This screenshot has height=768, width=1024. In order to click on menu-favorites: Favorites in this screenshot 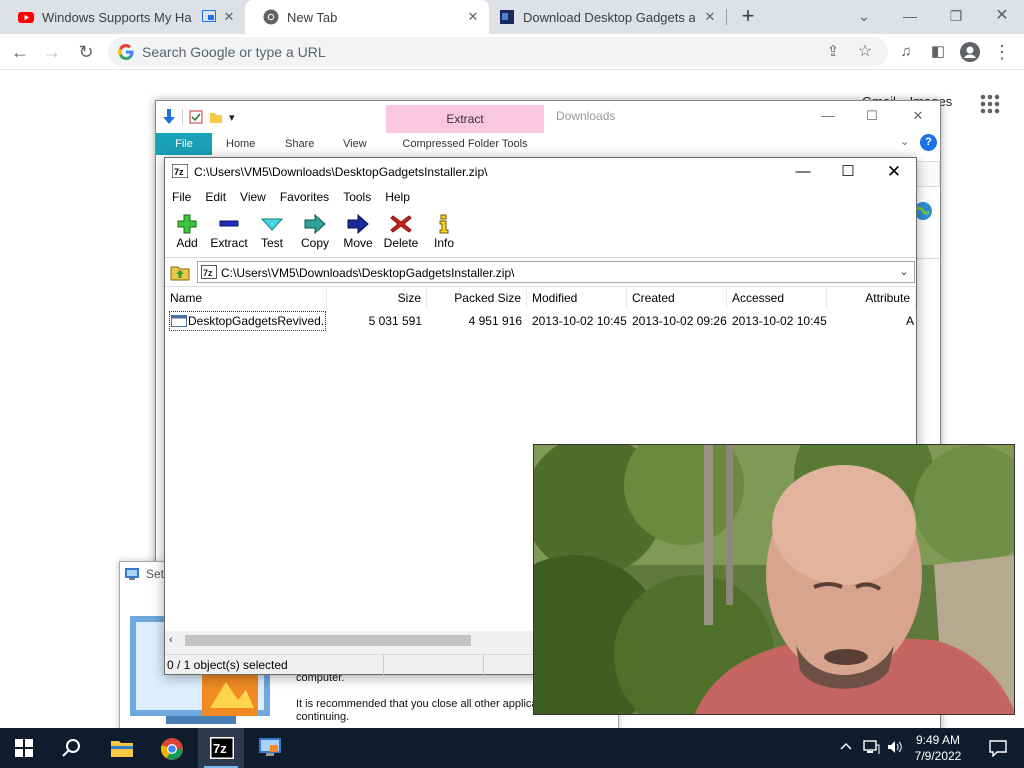, I will do `click(304, 197)`.